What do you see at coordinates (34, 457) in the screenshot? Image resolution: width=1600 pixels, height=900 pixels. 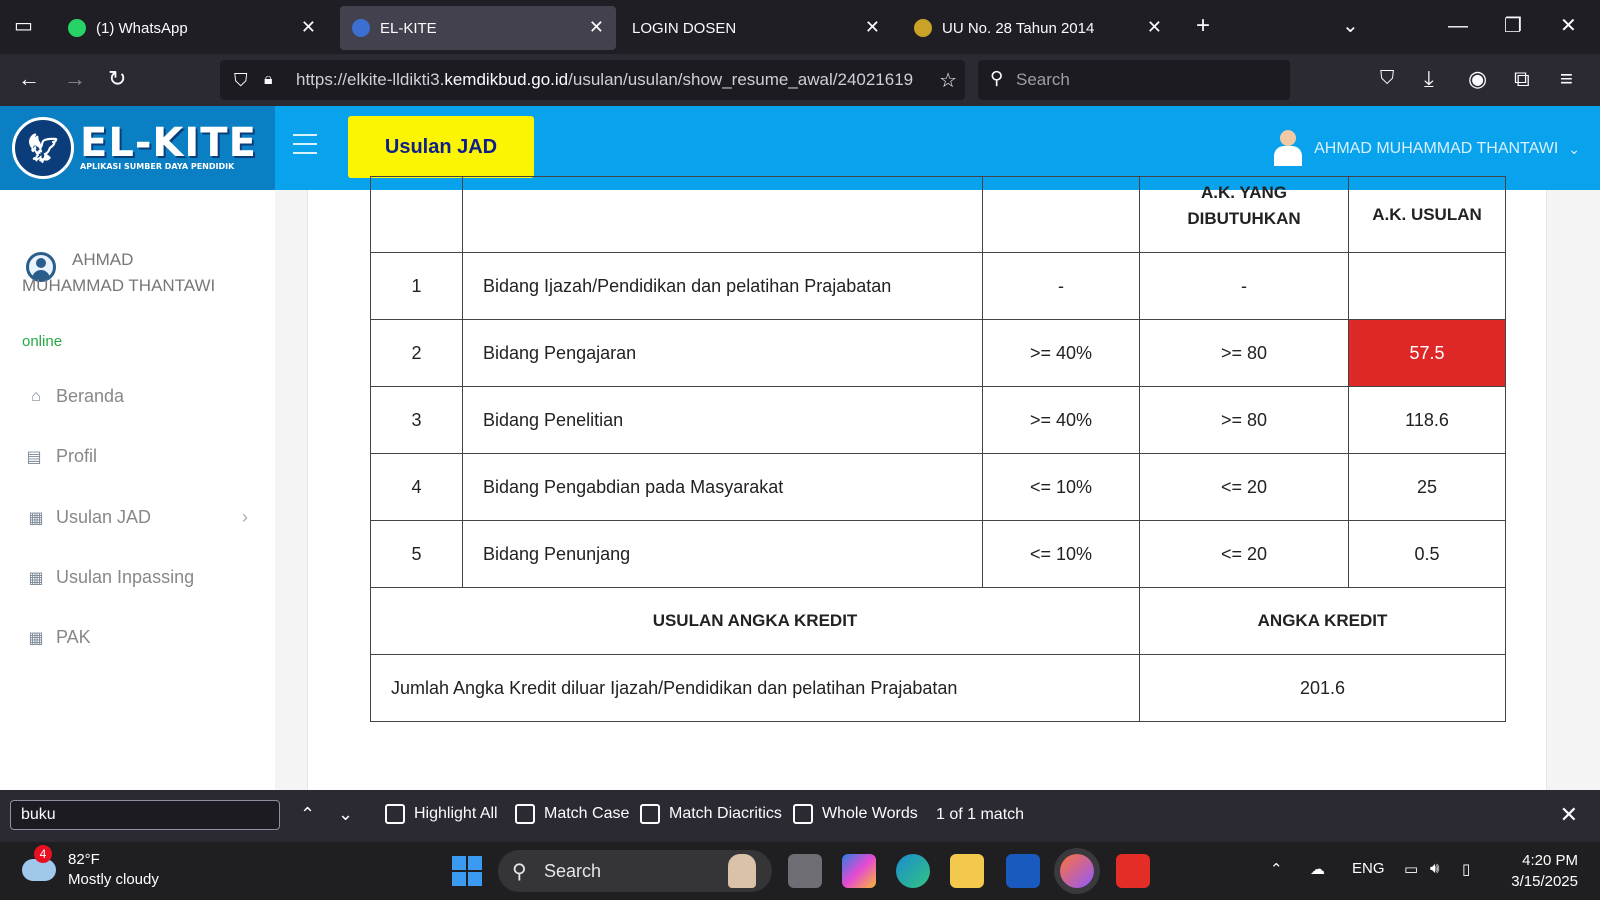 I see `id-card-icon: ▤` at bounding box center [34, 457].